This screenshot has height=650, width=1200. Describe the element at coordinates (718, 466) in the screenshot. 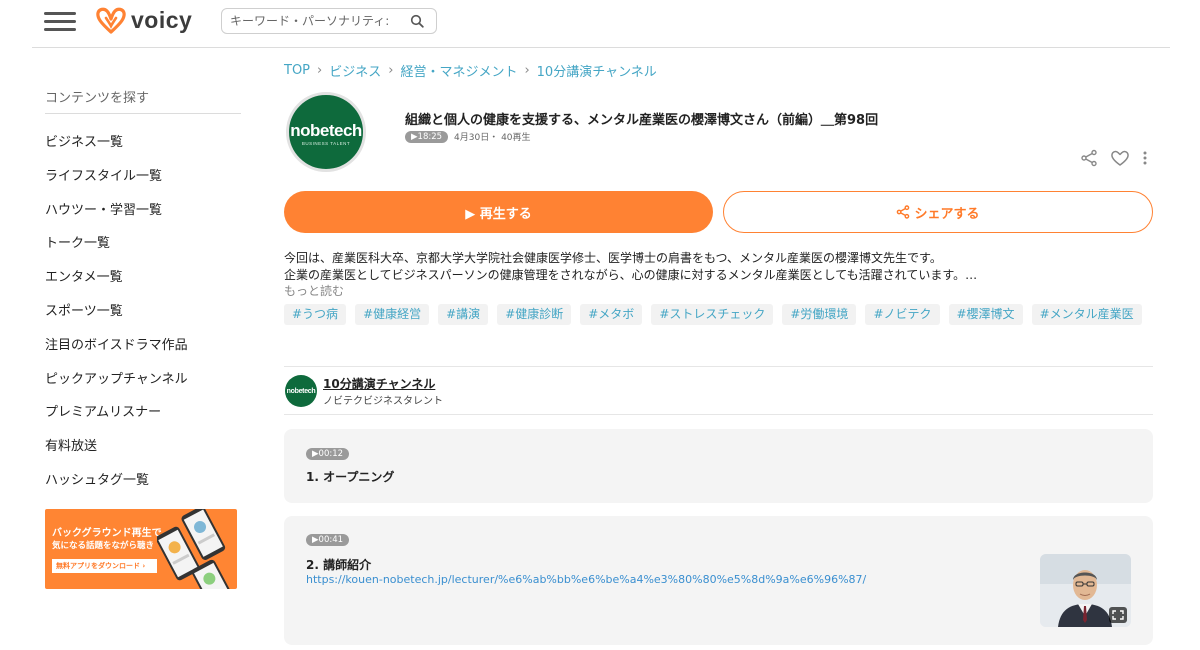

I see `chapter-item: ▶00:12 1. オープニング` at that location.